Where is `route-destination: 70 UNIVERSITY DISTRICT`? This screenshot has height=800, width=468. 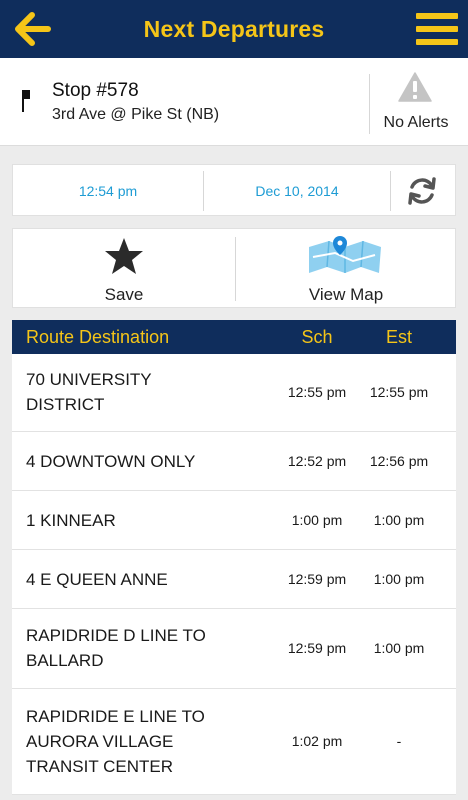 route-destination: 70 UNIVERSITY DISTRICT is located at coordinates (89, 392).